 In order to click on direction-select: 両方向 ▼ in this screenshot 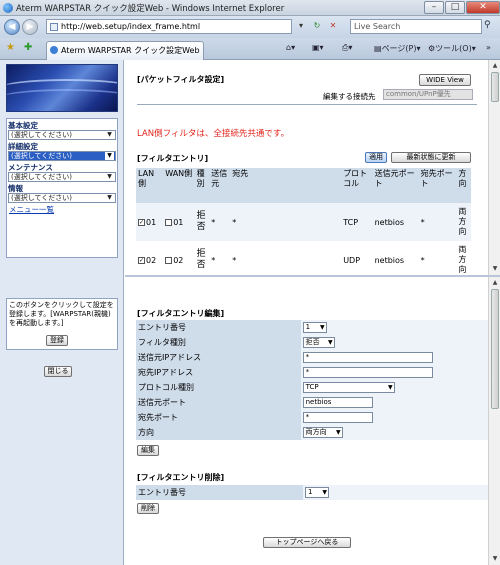, I will do `click(322, 432)`.